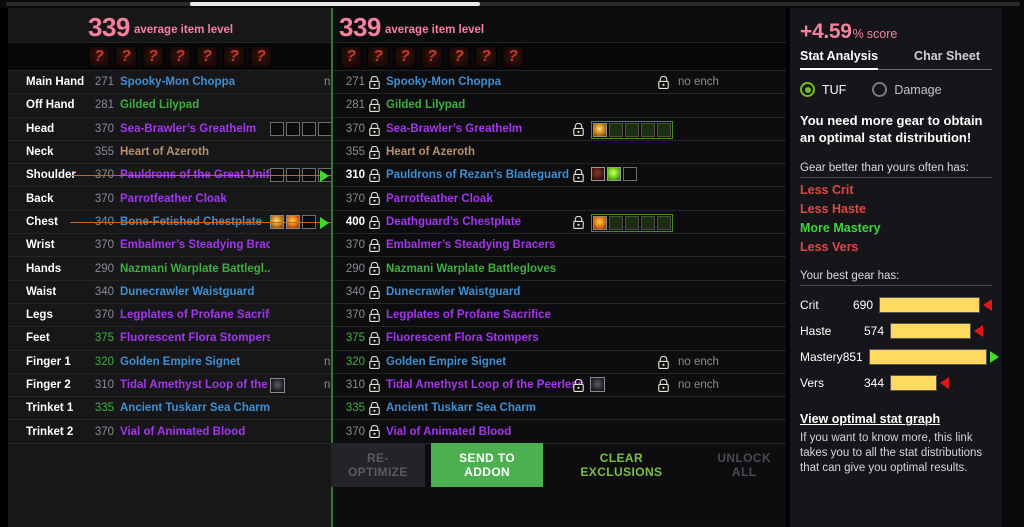 The height and width of the screenshot is (527, 1024). What do you see at coordinates (335, 4) in the screenshot?
I see `scrollbar-thumb` at bounding box center [335, 4].